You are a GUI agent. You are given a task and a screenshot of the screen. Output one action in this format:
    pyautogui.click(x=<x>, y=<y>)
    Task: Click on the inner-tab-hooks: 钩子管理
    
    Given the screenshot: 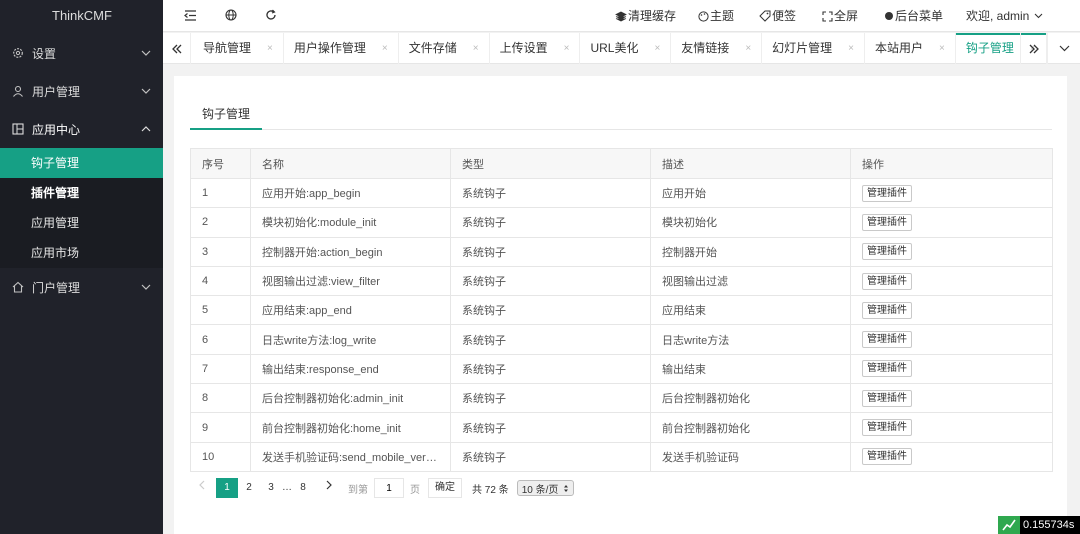 What is the action you would take?
    pyautogui.click(x=226, y=115)
    